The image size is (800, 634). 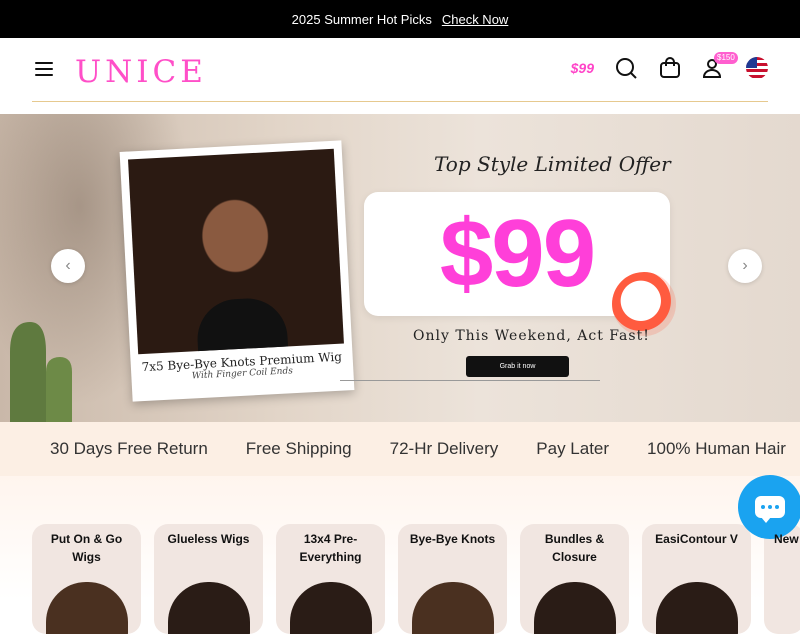 What do you see at coordinates (696, 539) in the screenshot?
I see `category-label: EasiContour V` at bounding box center [696, 539].